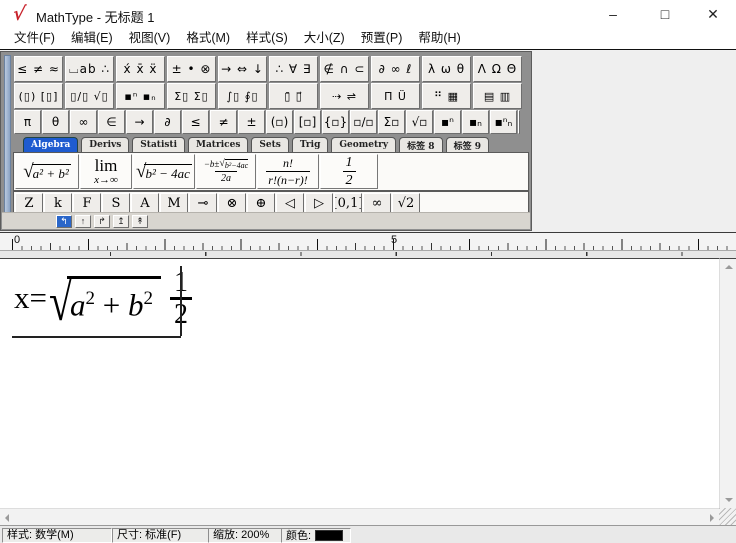  Describe the element at coordinates (167, 122) in the screenshot. I see `small-partial: ∂` at that location.